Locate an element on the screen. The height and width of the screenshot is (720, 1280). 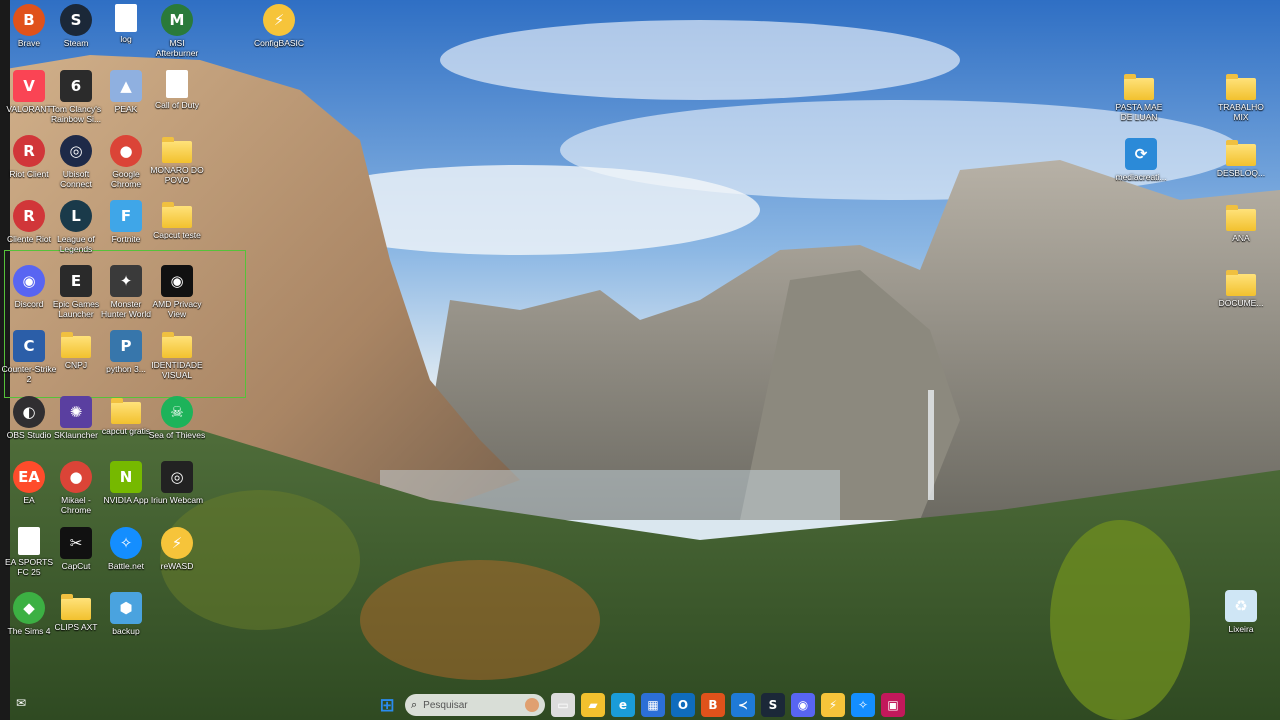
taskbar-battlenet-icon: ✧ is located at coordinates (863, 705).